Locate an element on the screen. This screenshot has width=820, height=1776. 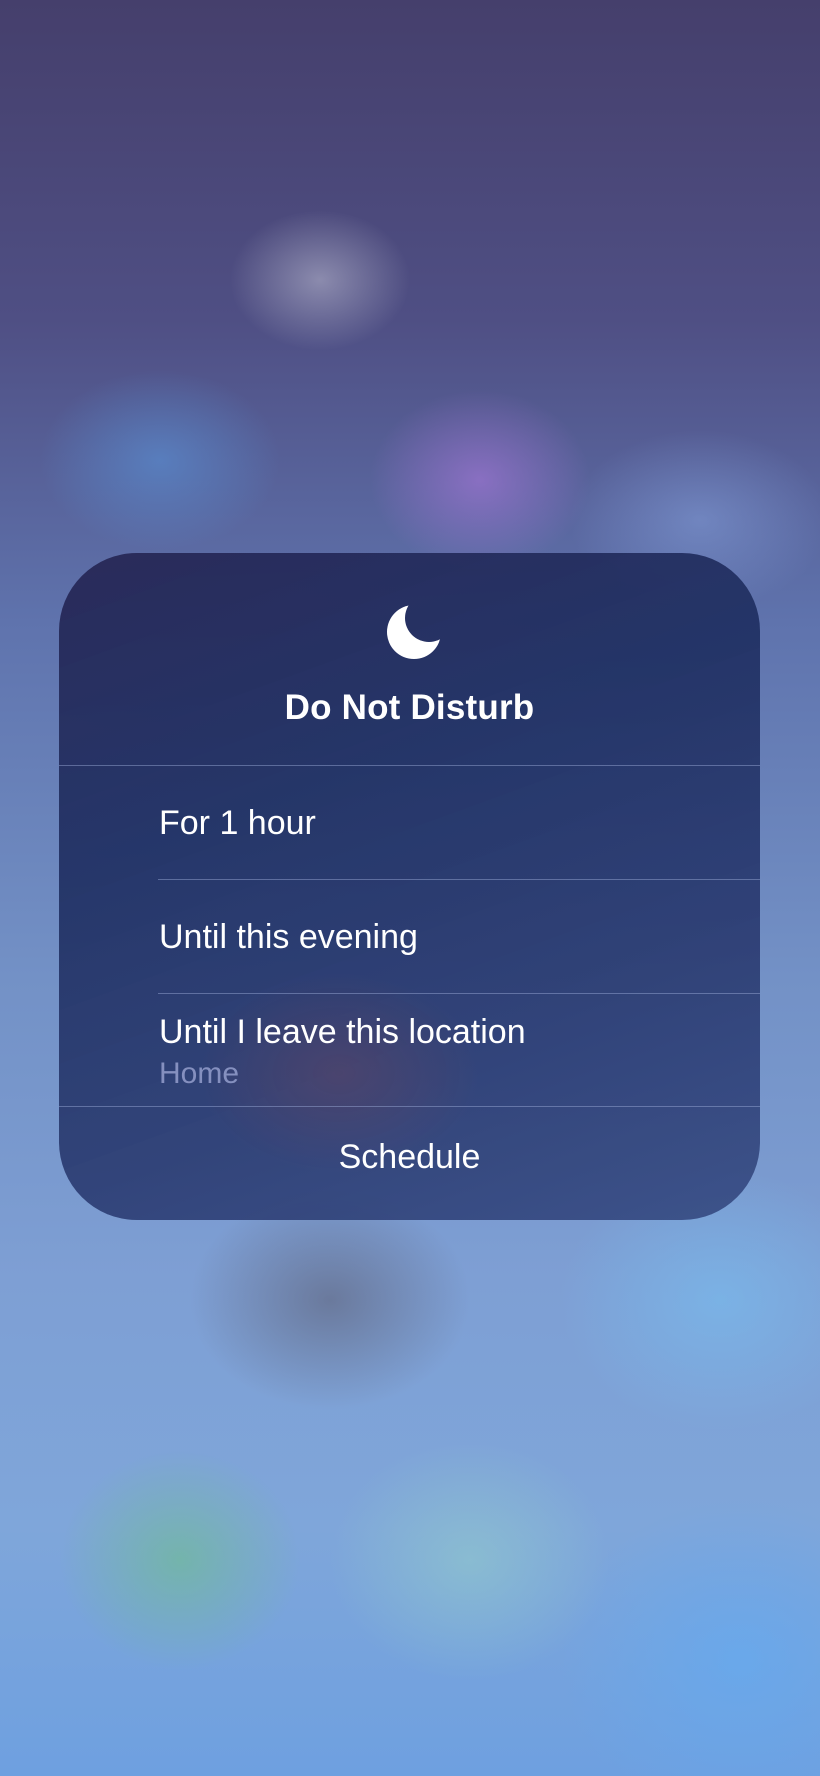
panel-header: Do Not Disturb is located at coordinates (409, 659).